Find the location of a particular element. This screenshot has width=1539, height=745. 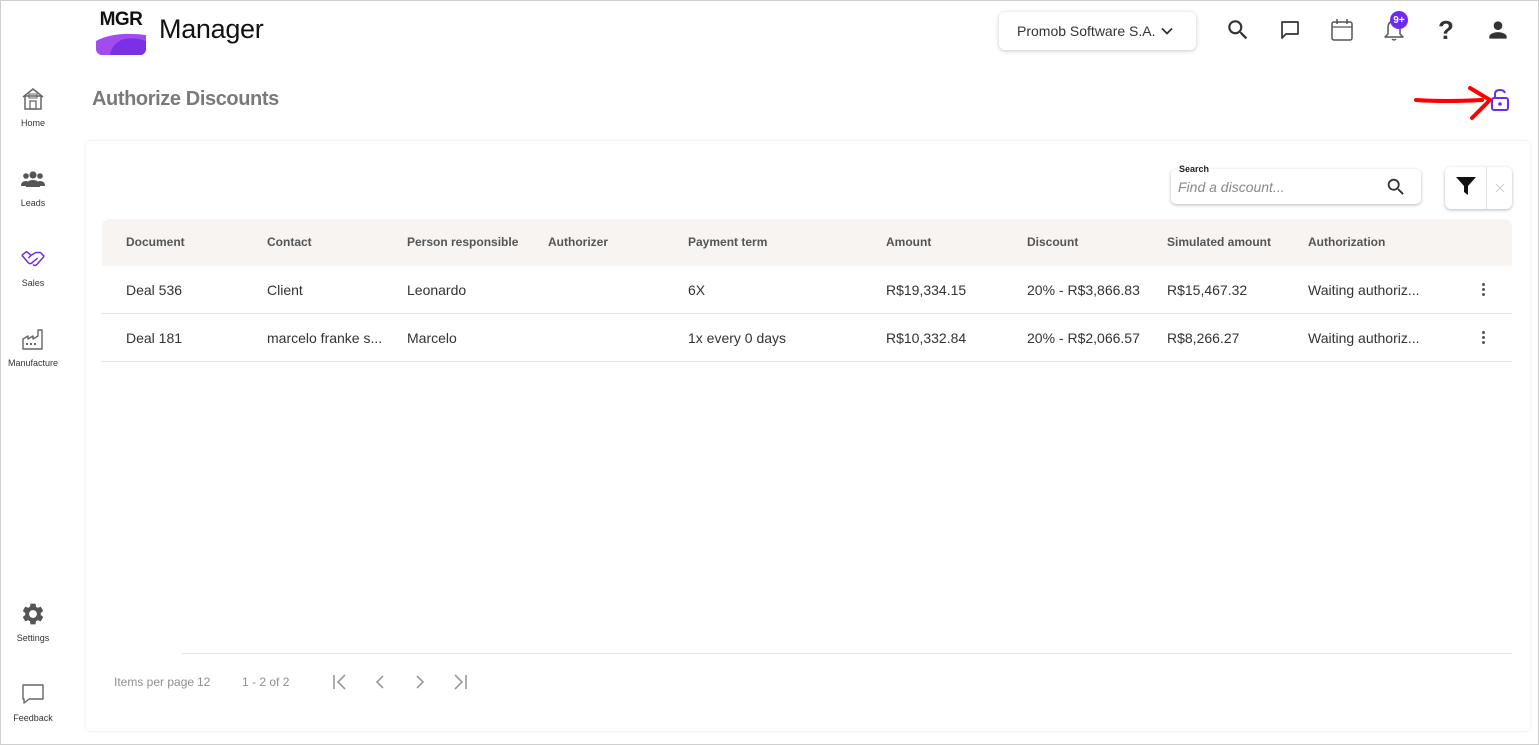

filter-icon is located at coordinates (1466, 188).